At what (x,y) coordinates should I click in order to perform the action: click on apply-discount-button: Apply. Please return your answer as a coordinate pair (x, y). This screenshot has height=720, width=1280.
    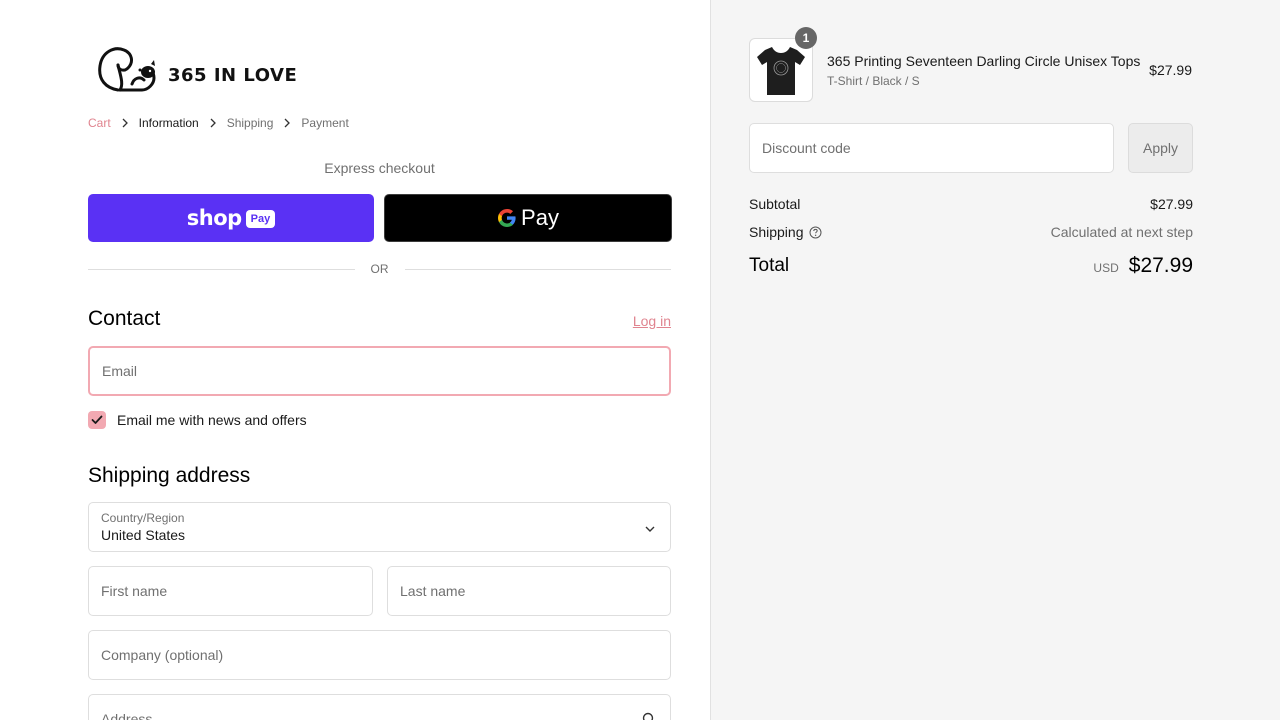
    Looking at the image, I should click on (1160, 148).